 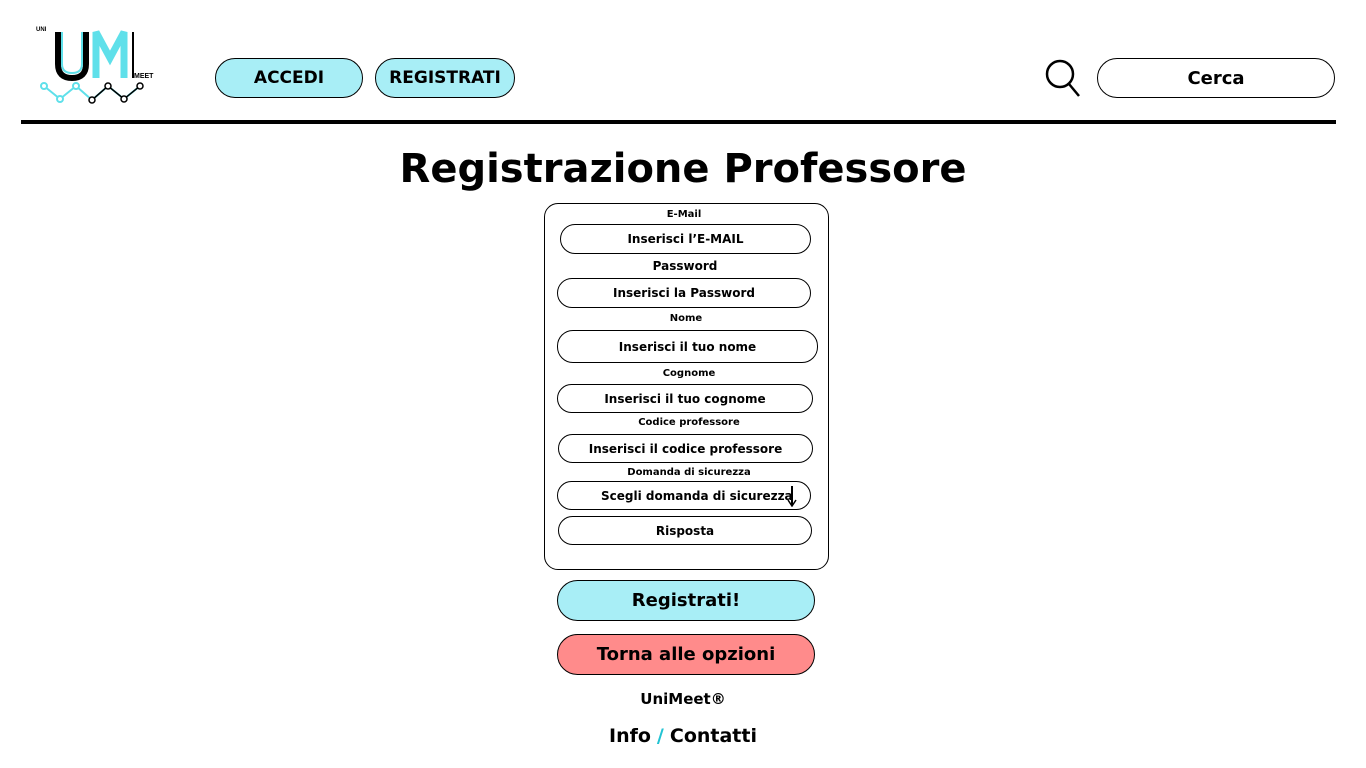 What do you see at coordinates (684, 293) in the screenshot?
I see `password-field: Inserisci la Password` at bounding box center [684, 293].